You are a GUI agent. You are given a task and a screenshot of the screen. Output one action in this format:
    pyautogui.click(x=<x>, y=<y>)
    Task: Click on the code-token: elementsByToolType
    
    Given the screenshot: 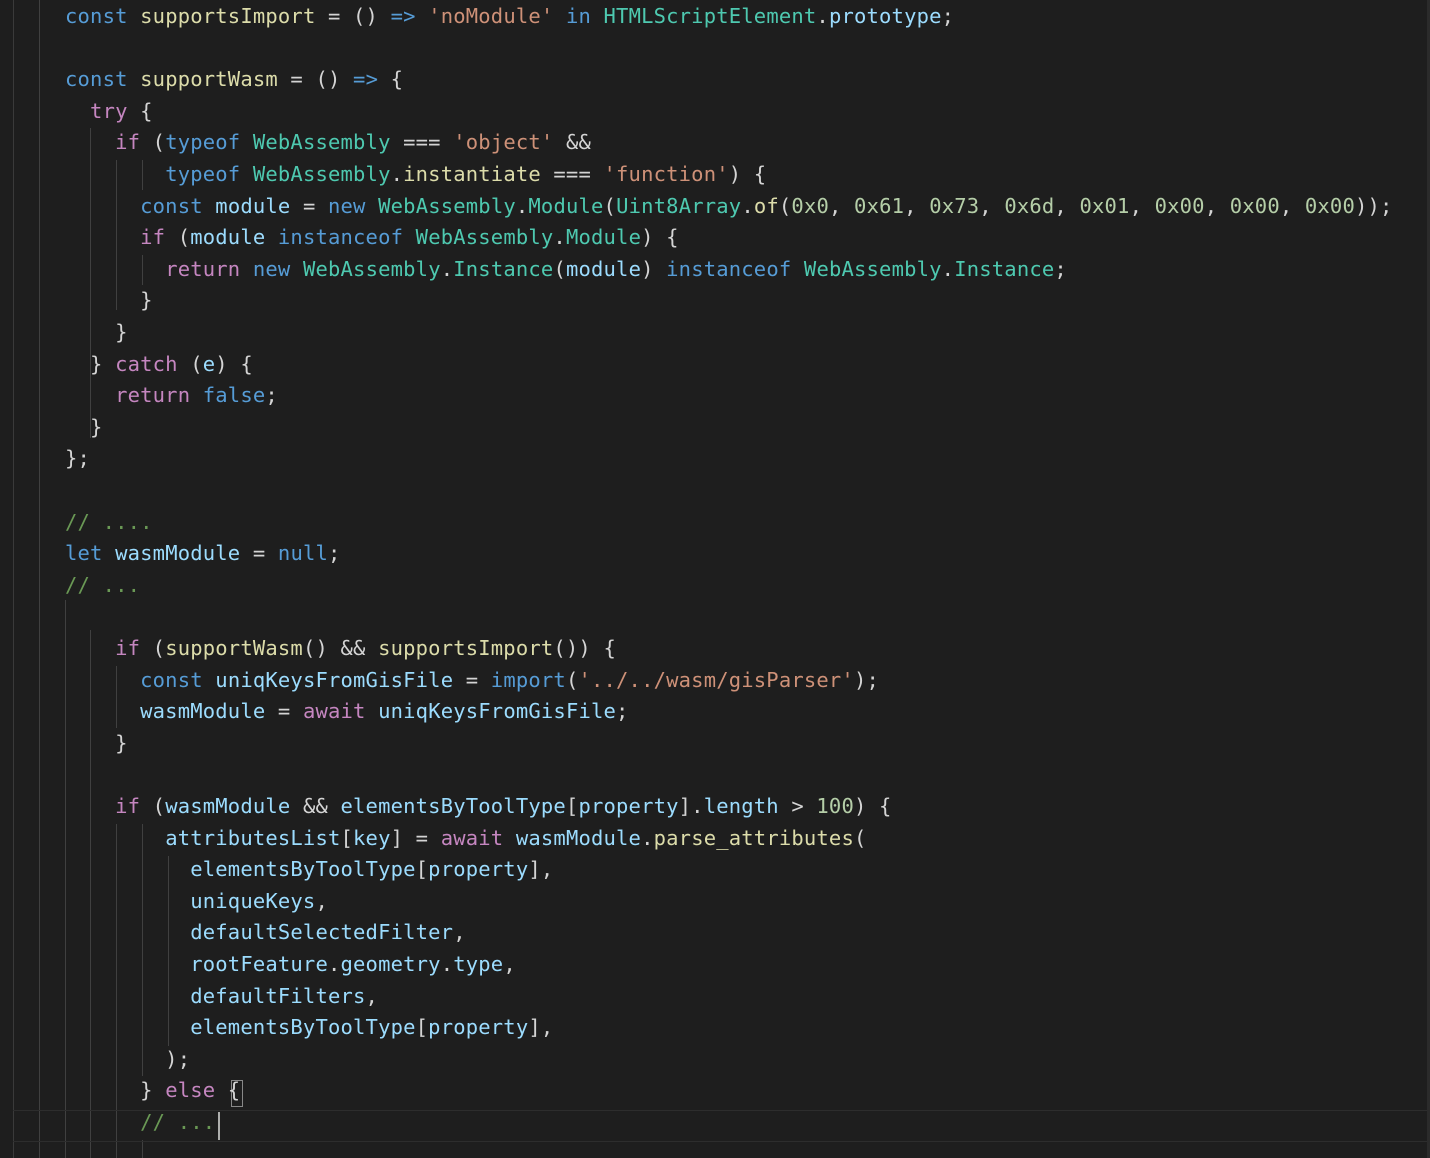 What is the action you would take?
    pyautogui.click(x=453, y=806)
    